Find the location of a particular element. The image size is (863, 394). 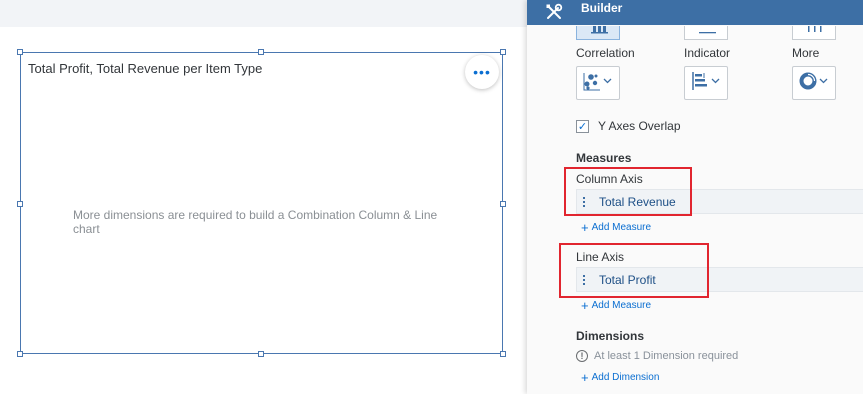

chart-type-label-indicator: Indicator is located at coordinates (707, 53).